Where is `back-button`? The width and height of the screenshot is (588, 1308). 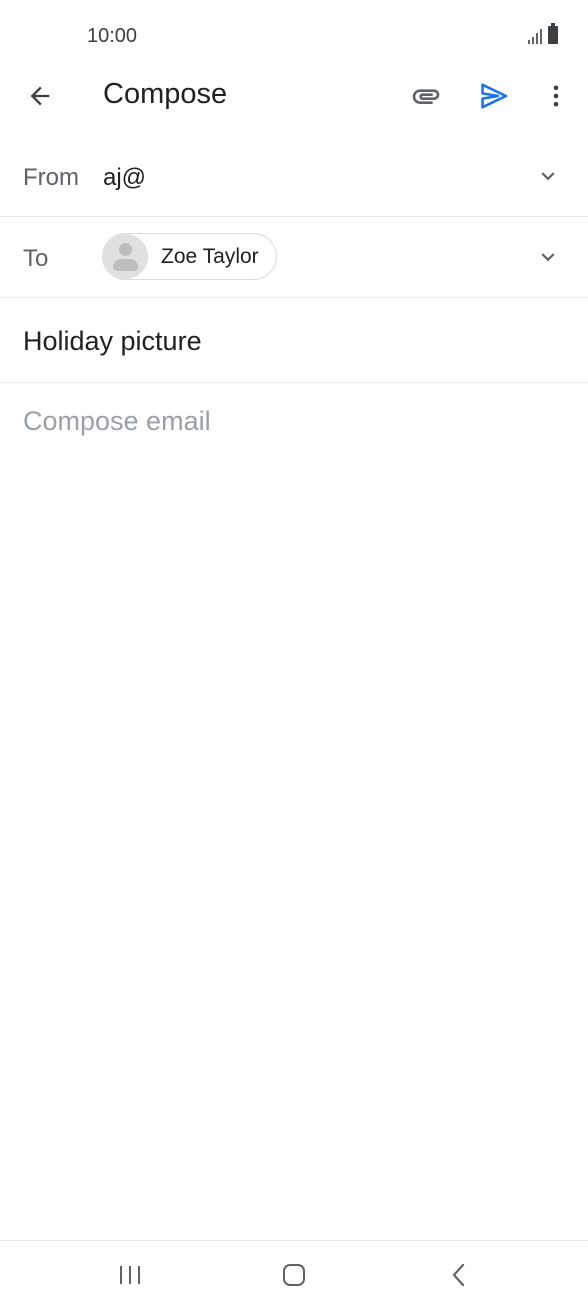
back-button is located at coordinates (40, 96).